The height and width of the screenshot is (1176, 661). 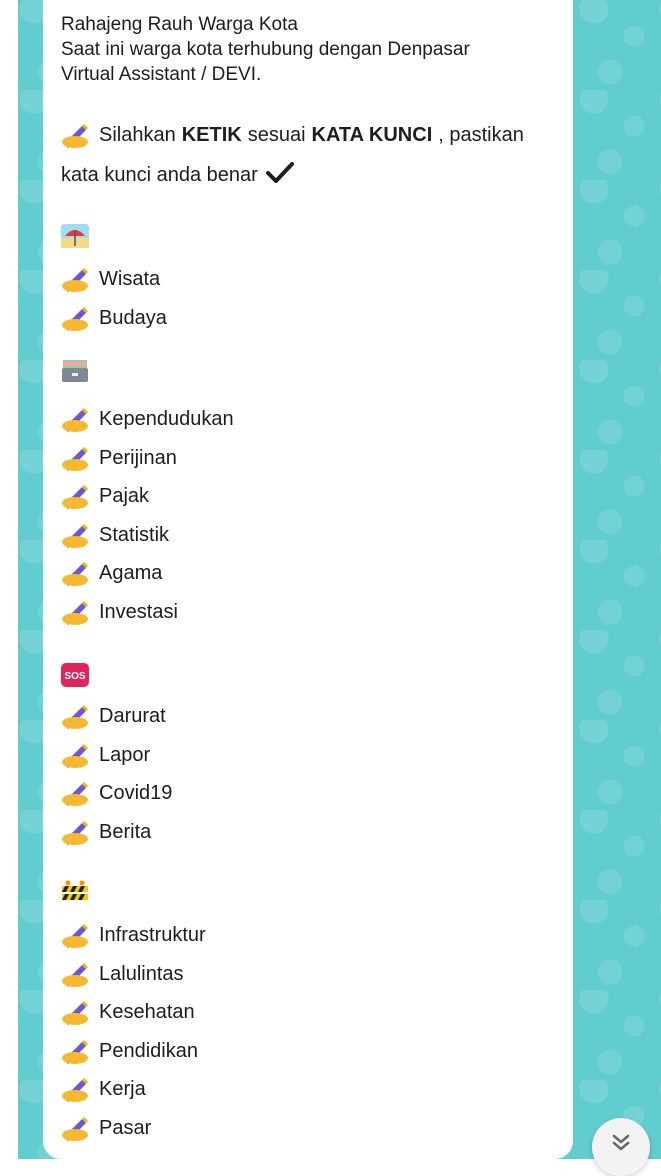 I want to click on keyword-item: Lalulintas, so click(x=122, y=974).